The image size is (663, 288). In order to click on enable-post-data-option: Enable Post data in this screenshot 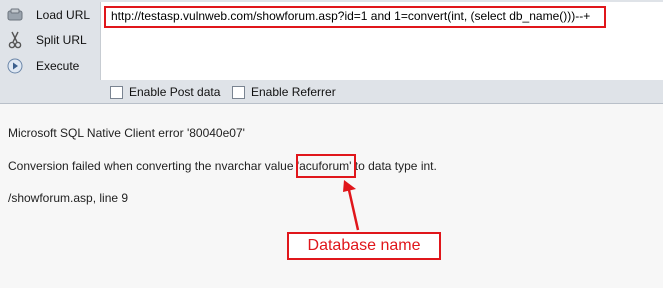, I will do `click(165, 92)`.